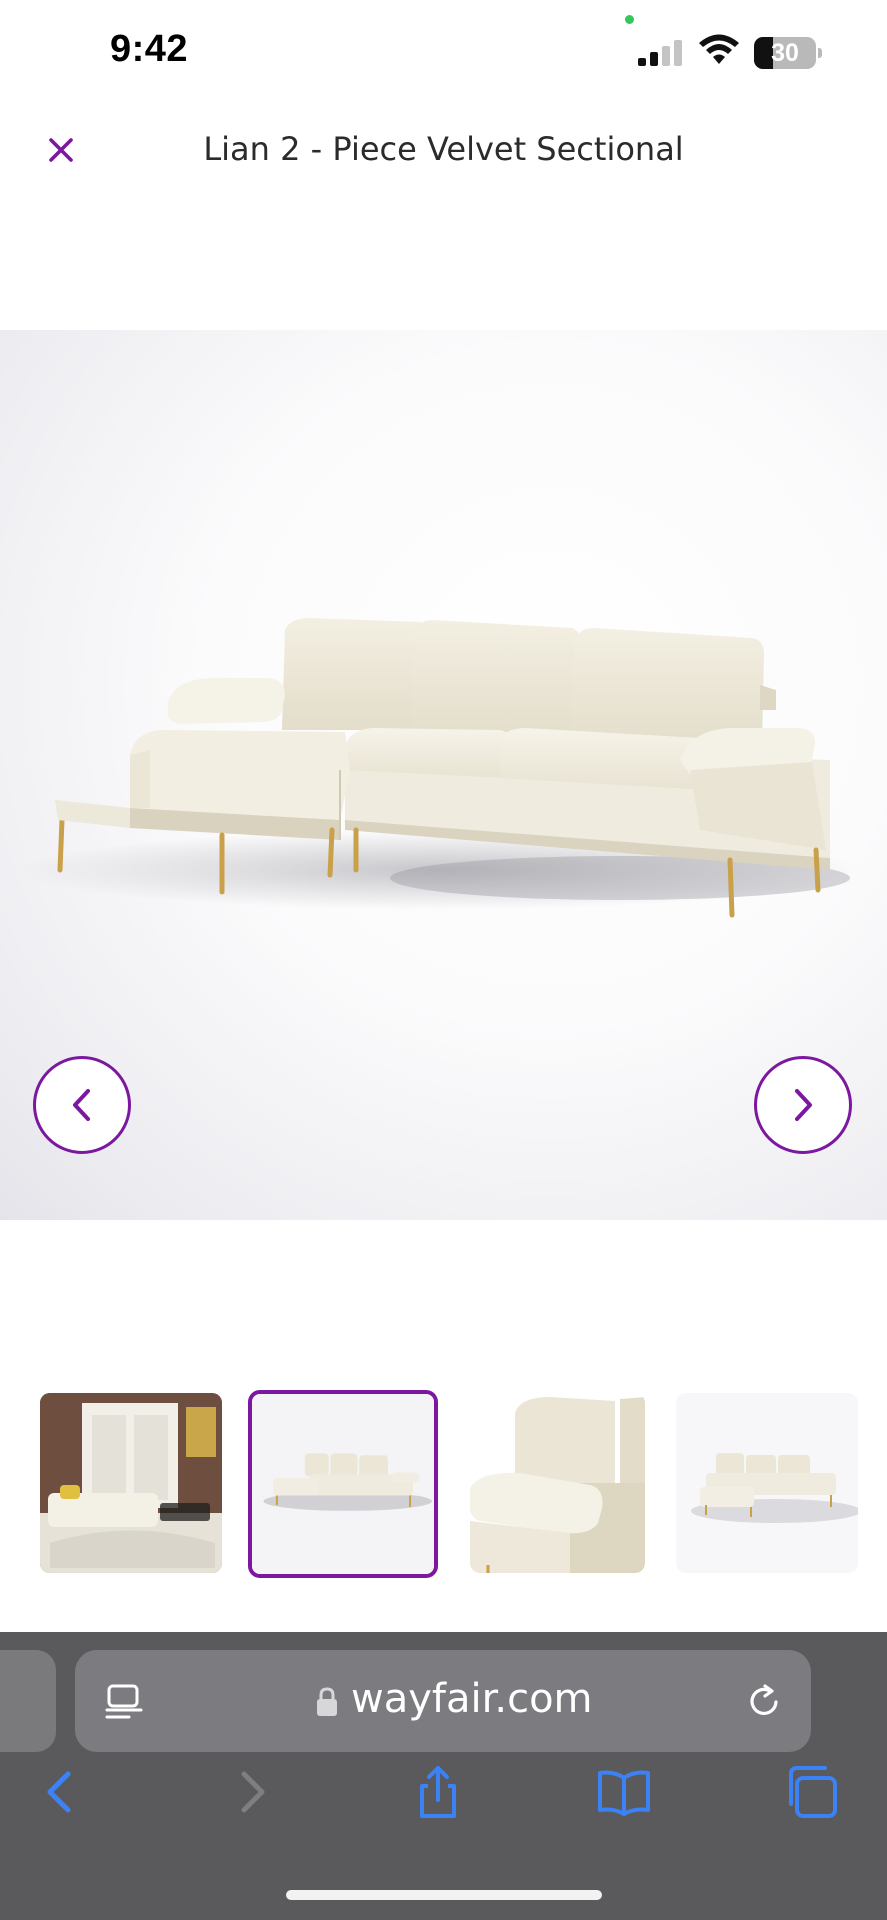 This screenshot has width=887, height=1920. I want to click on thumbnail-strip, so click(443, 1490).